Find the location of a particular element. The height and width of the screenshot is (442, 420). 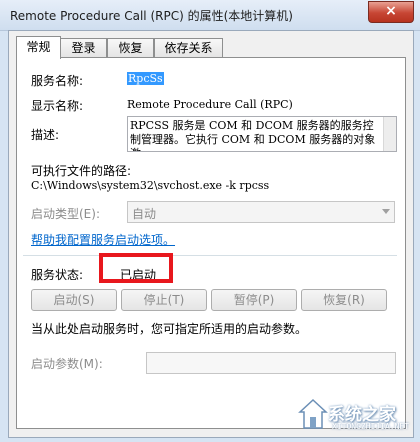

tab-logon-label: 登录 is located at coordinates (83, 48).